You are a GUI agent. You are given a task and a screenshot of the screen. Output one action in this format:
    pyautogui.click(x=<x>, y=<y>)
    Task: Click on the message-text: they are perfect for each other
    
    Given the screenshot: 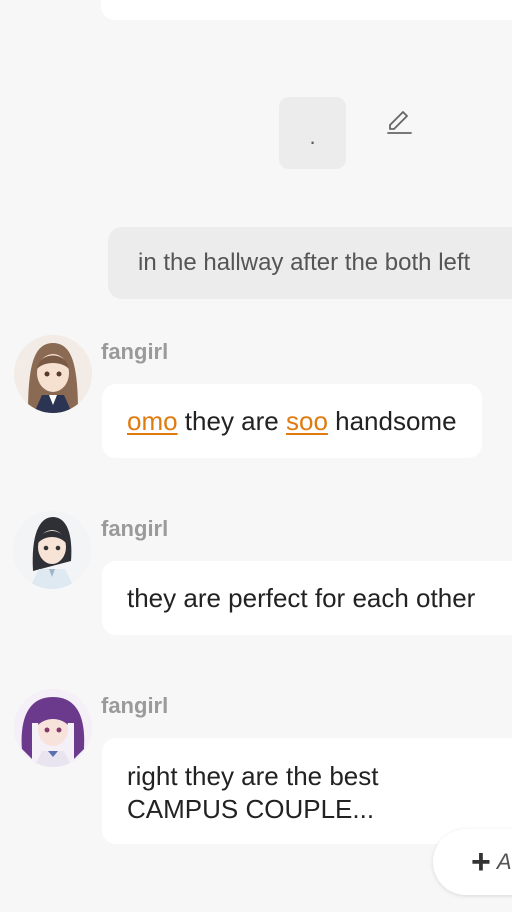 What is the action you would take?
    pyautogui.click(x=301, y=597)
    